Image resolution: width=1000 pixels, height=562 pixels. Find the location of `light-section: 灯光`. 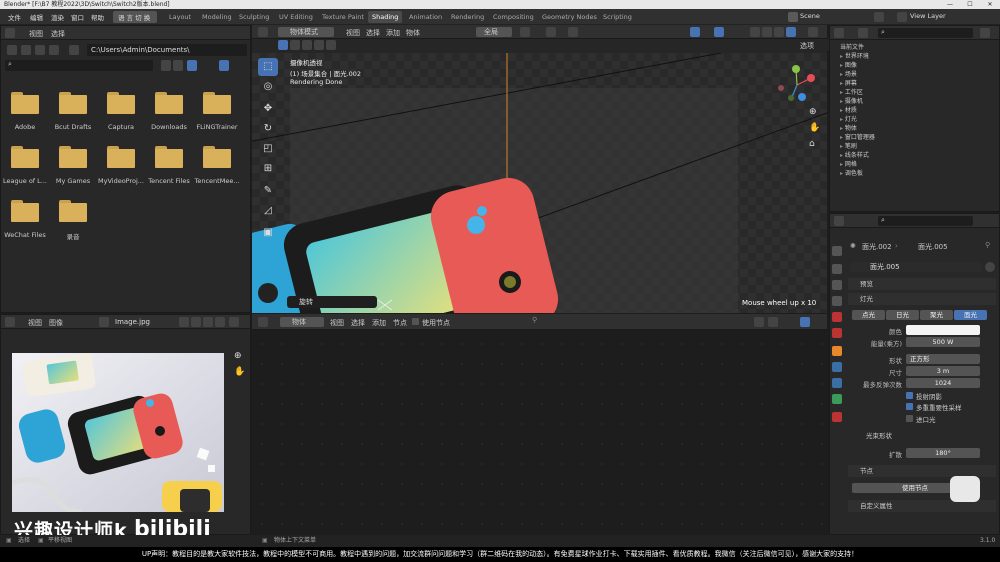

light-section: 灯光 is located at coordinates (922, 299).